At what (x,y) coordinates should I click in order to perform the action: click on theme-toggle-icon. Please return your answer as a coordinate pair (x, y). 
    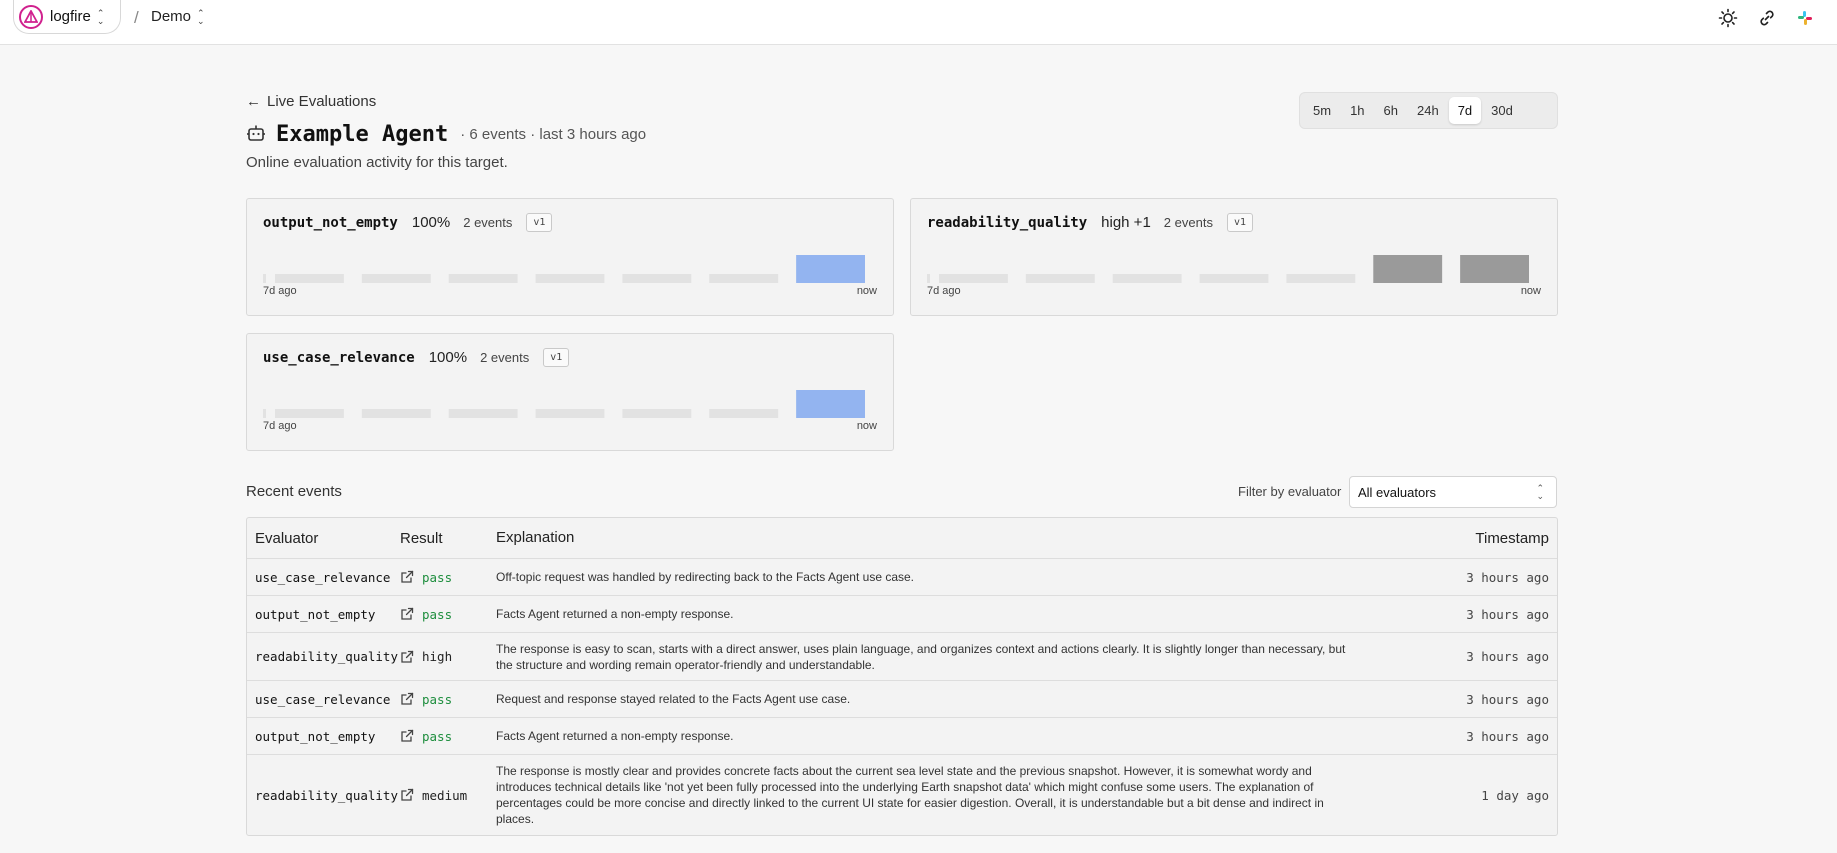
    Looking at the image, I should click on (1728, 18).